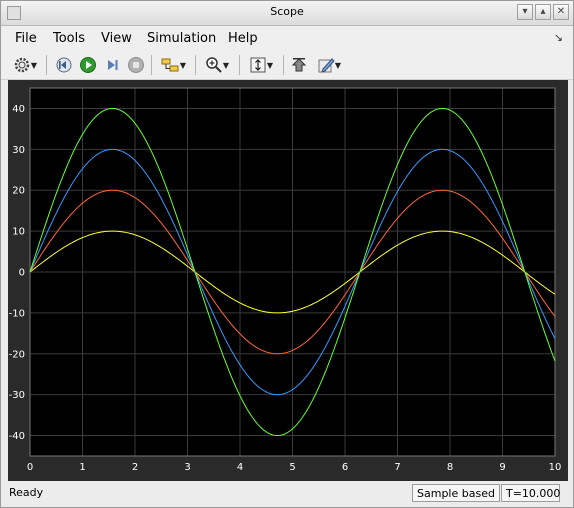 This screenshot has height=508, width=574. Describe the element at coordinates (17, 354) in the screenshot. I see `y-tick-label: -20` at that location.